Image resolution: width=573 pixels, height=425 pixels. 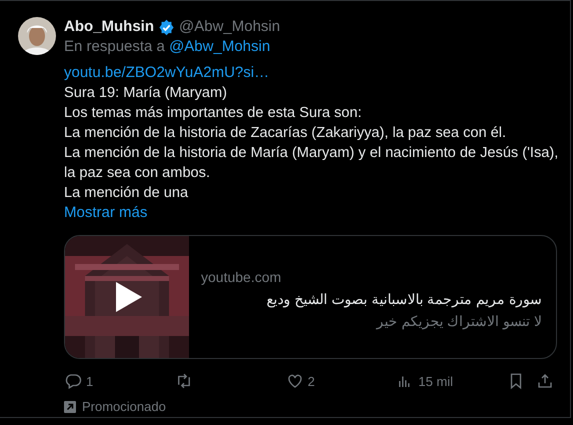 What do you see at coordinates (114, 46) in the screenshot?
I see `reply-label: En respuesta a` at bounding box center [114, 46].